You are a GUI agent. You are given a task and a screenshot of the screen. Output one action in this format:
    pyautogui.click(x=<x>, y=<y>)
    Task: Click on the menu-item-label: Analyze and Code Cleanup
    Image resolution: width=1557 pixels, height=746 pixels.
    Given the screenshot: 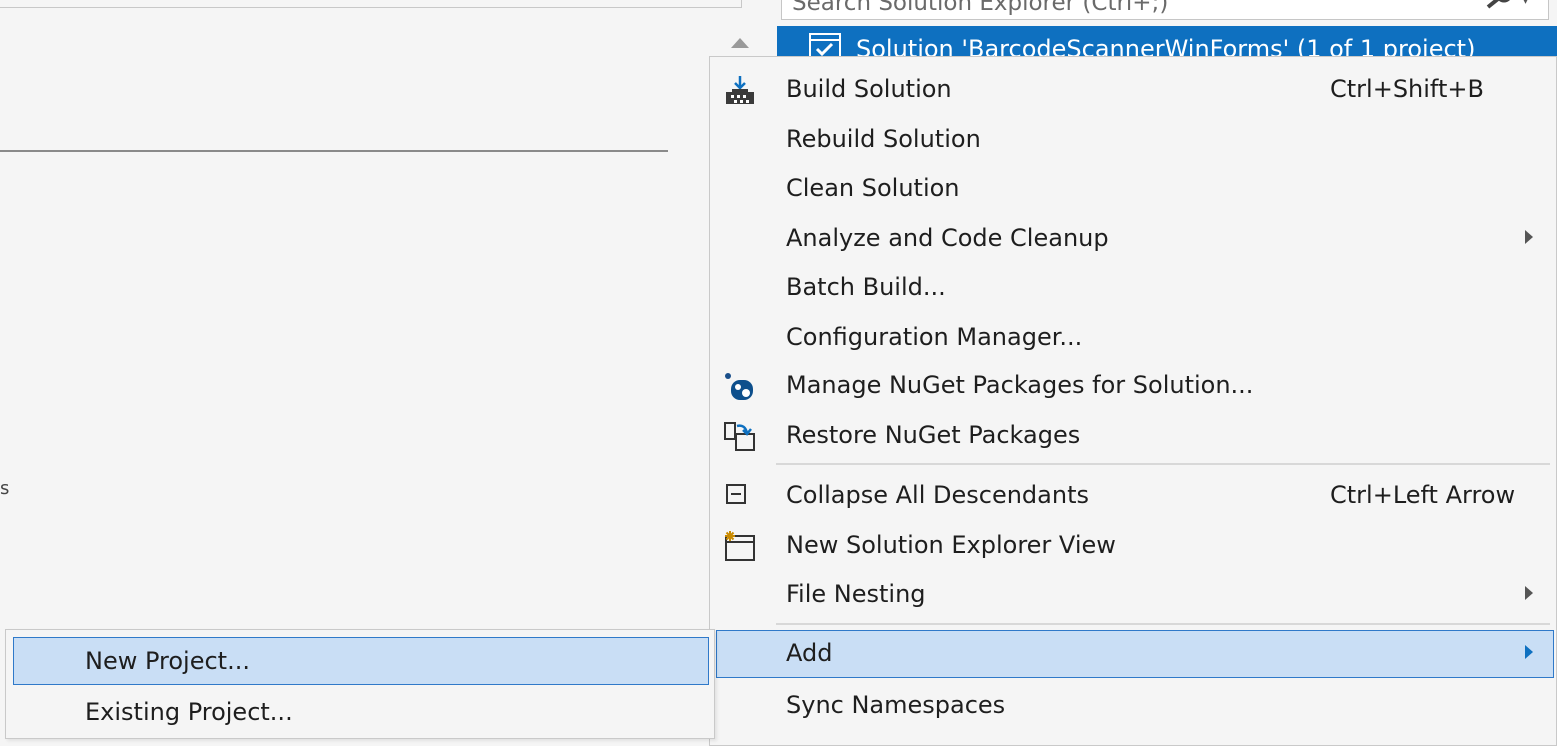 What is the action you would take?
    pyautogui.click(x=947, y=238)
    